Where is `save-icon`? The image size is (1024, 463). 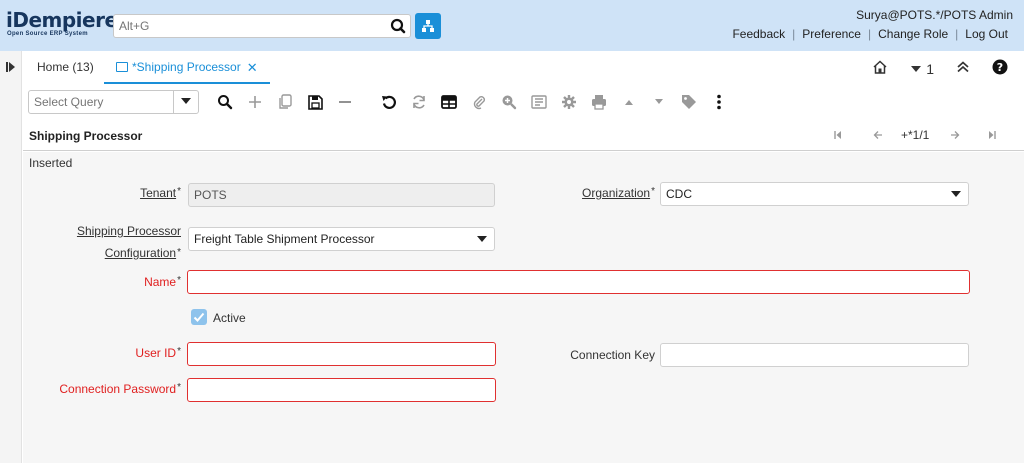
save-icon is located at coordinates (315, 102).